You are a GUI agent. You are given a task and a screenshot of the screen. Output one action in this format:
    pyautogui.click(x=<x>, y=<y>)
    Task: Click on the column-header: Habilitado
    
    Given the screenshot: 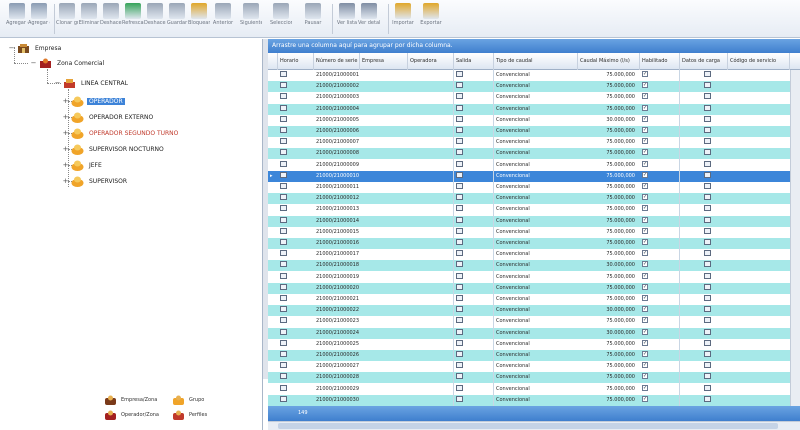 What is the action you would take?
    pyautogui.click(x=660, y=61)
    